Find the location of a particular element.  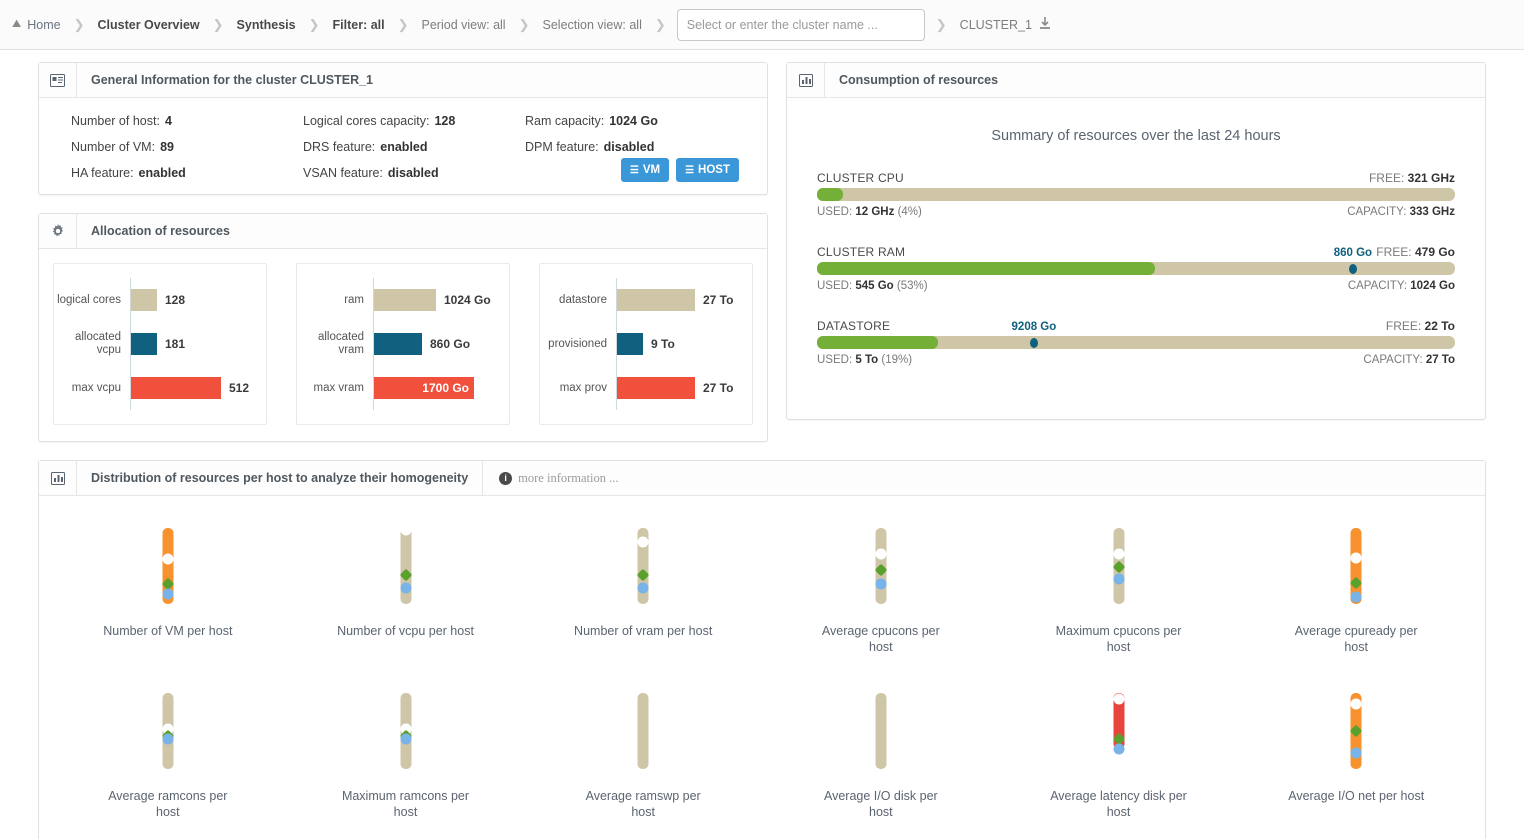

field-logical-cores-capacity: Logical cores capacity: 128 is located at coordinates (379, 121).